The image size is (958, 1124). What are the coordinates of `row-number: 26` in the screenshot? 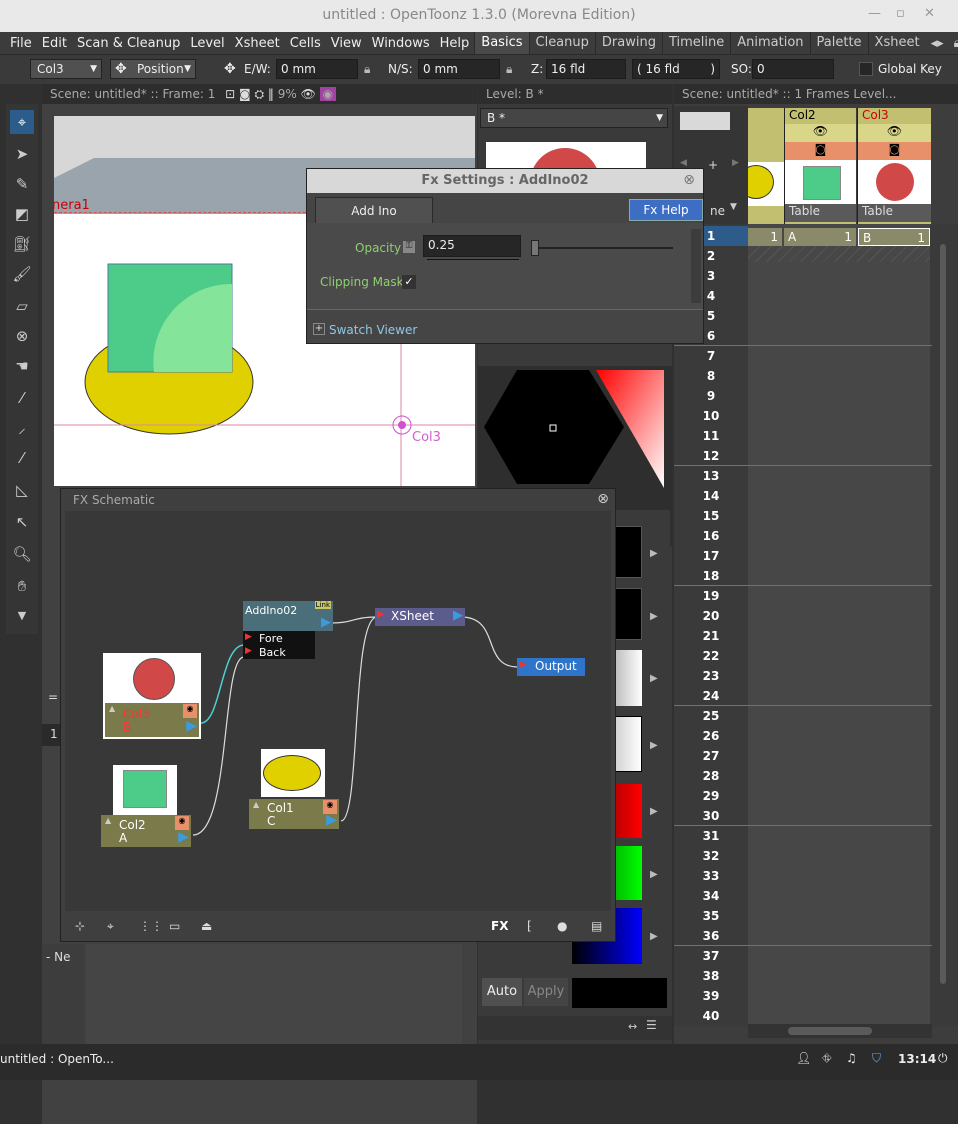 It's located at (711, 736).